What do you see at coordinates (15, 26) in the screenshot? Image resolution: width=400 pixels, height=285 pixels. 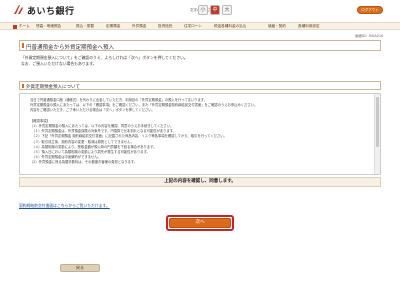 I see `home-icon` at bounding box center [15, 26].